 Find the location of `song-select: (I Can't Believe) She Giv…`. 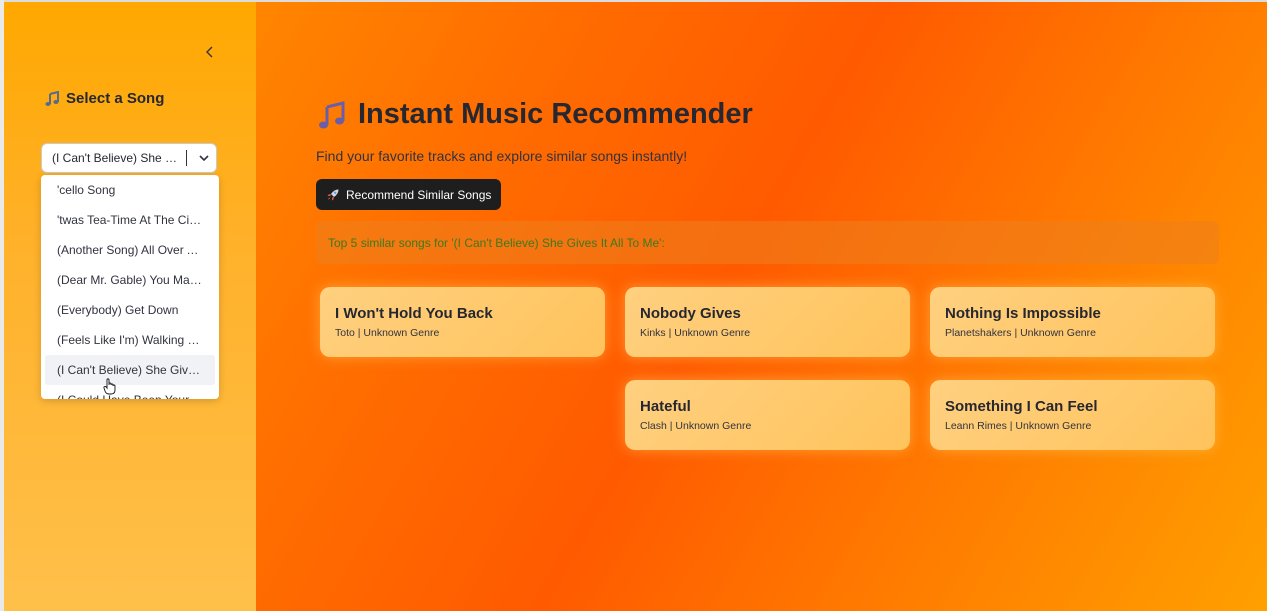

song-select: (I Can't Believe) She Giv… is located at coordinates (129, 158).